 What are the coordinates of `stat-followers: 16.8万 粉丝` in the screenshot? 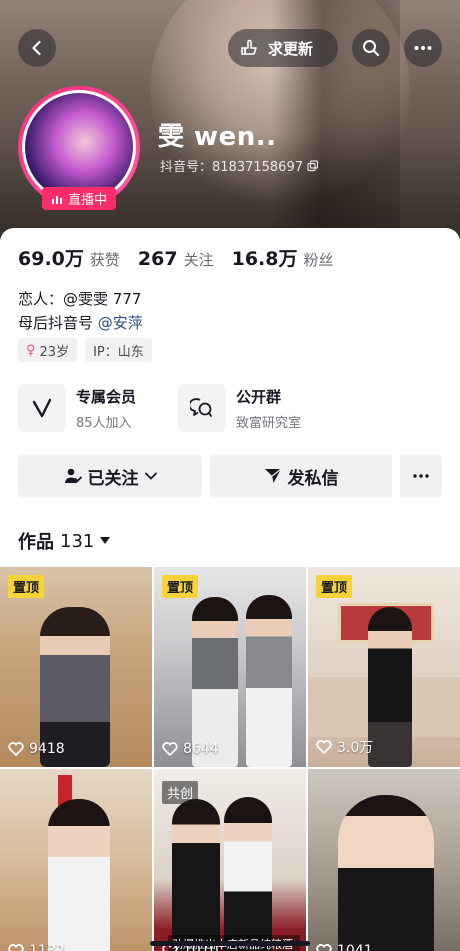 It's located at (283, 257).